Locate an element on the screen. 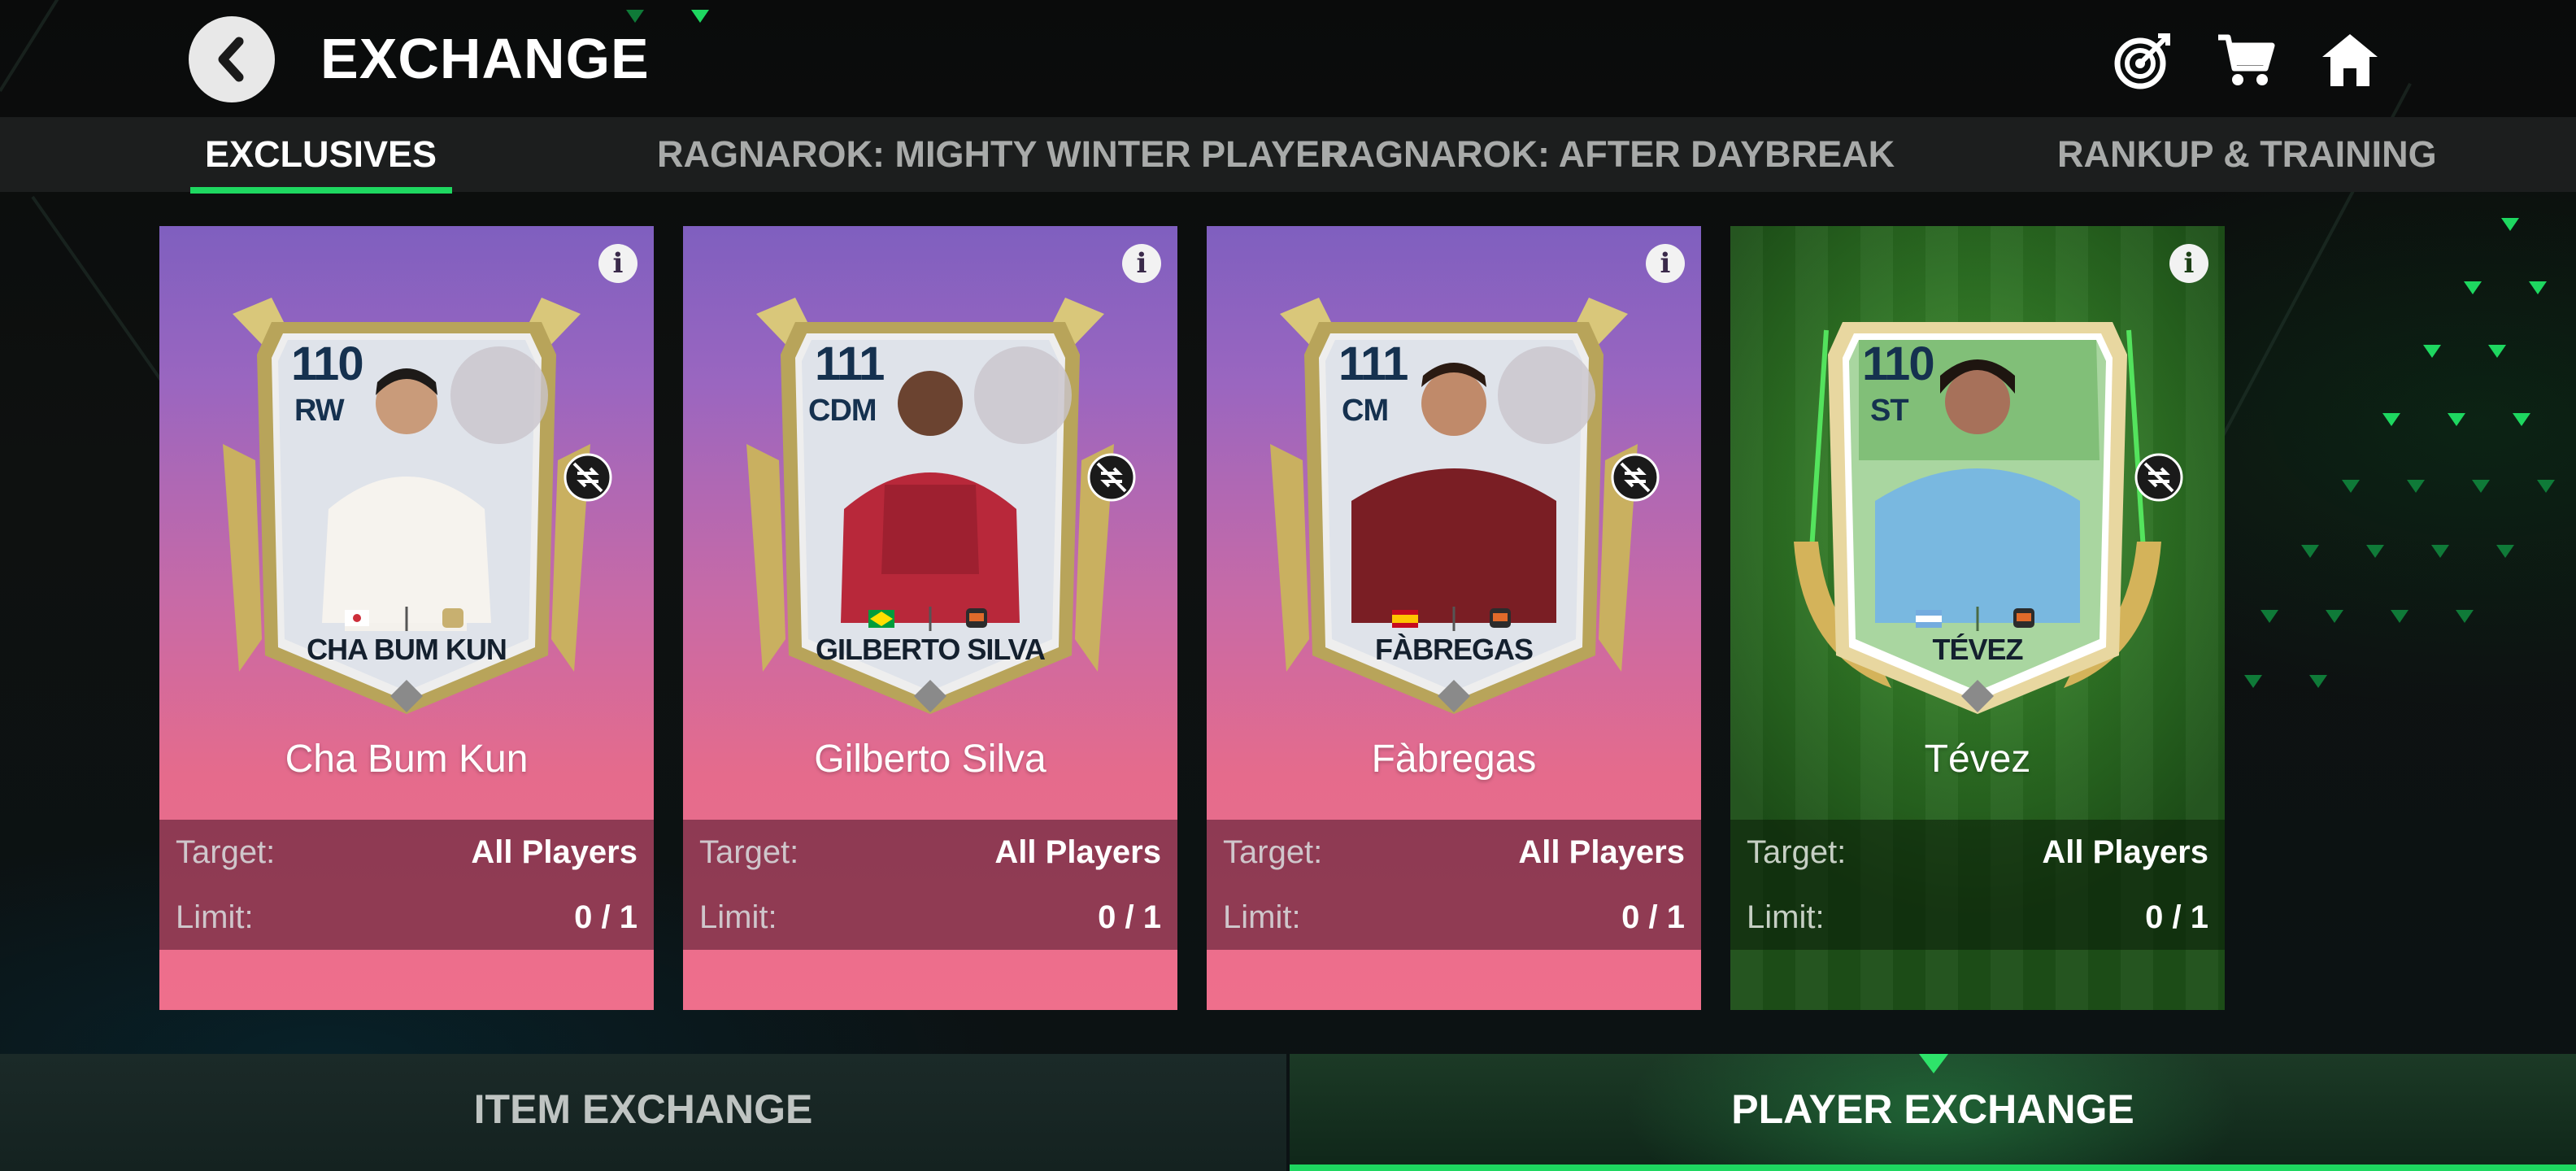 The image size is (2576, 1171). player-exchange-label: PLAYER EXCHANGE is located at coordinates (1933, 1109).